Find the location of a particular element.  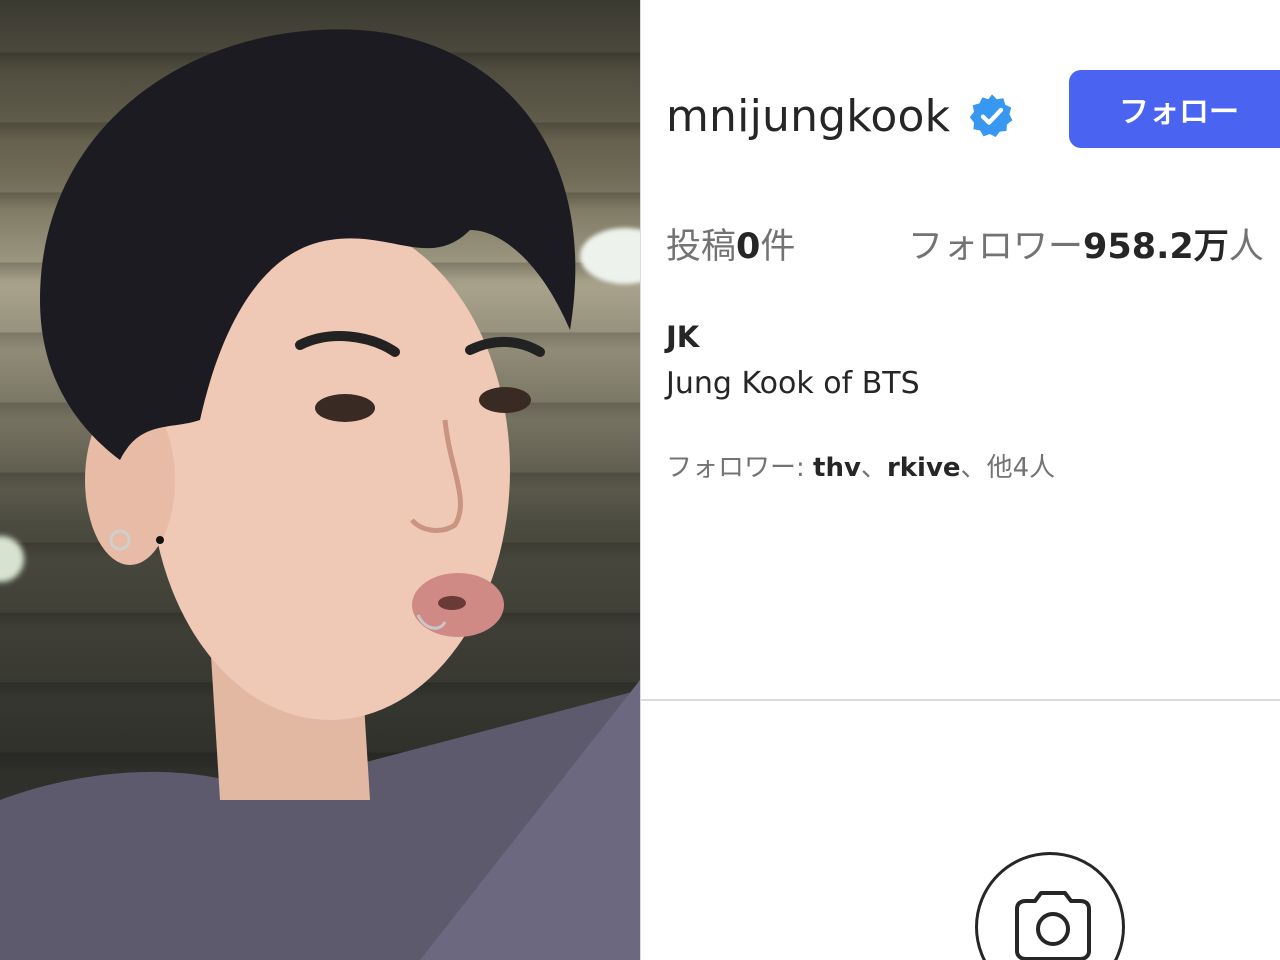

username-row: mnijungkook is located at coordinates (841, 116).